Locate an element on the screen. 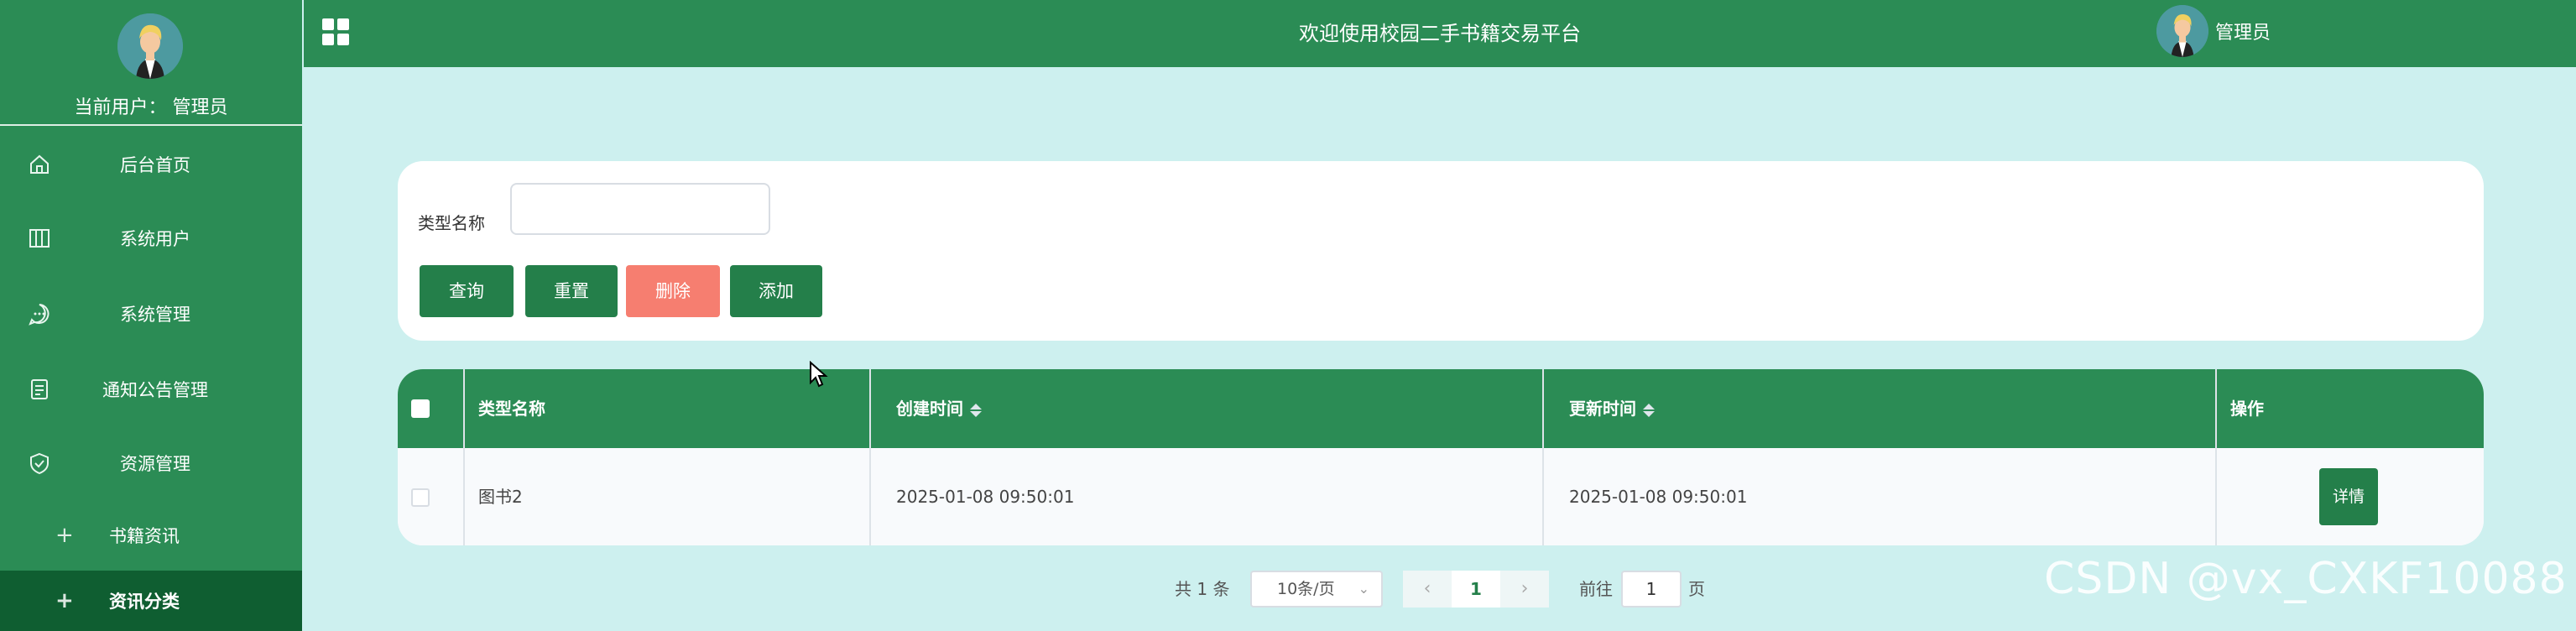  goto-label: 前往 is located at coordinates (1596, 589).